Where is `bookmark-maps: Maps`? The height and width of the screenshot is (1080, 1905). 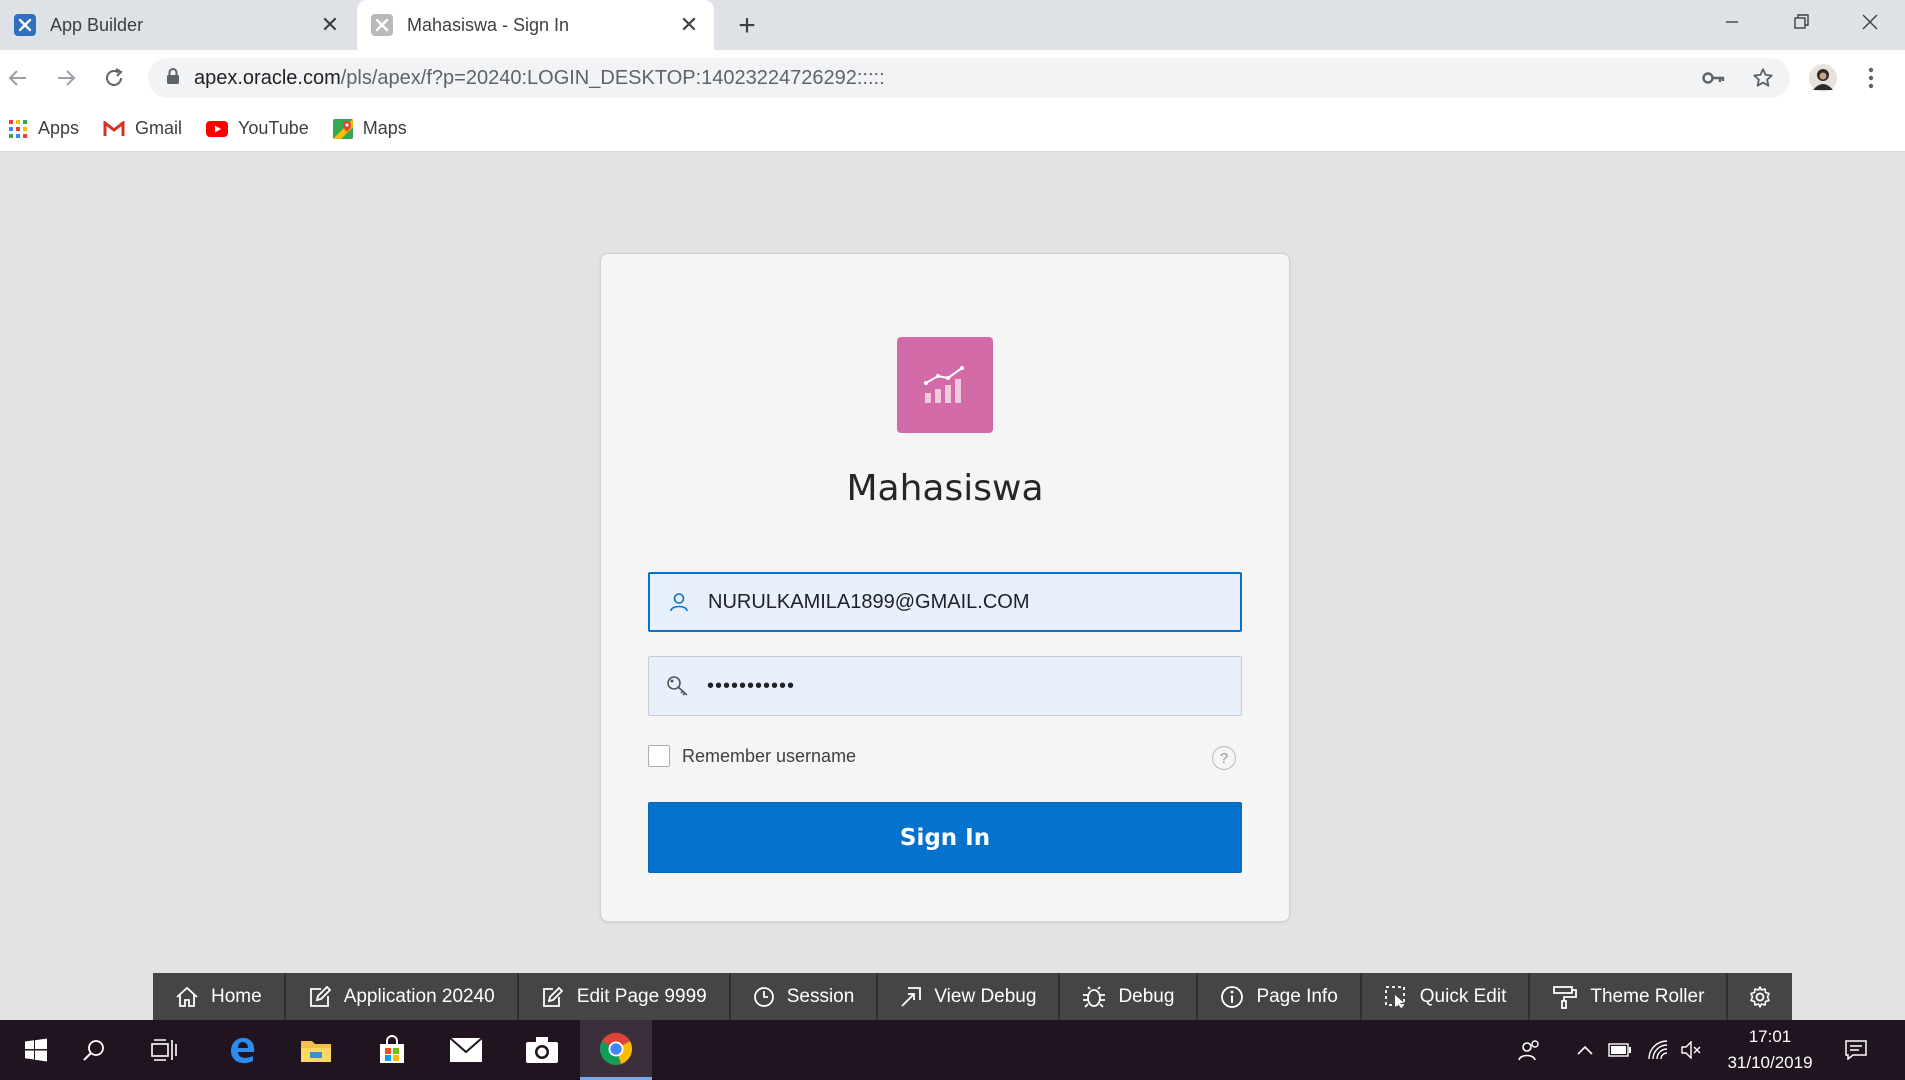
bookmark-maps: Maps is located at coordinates (369, 128).